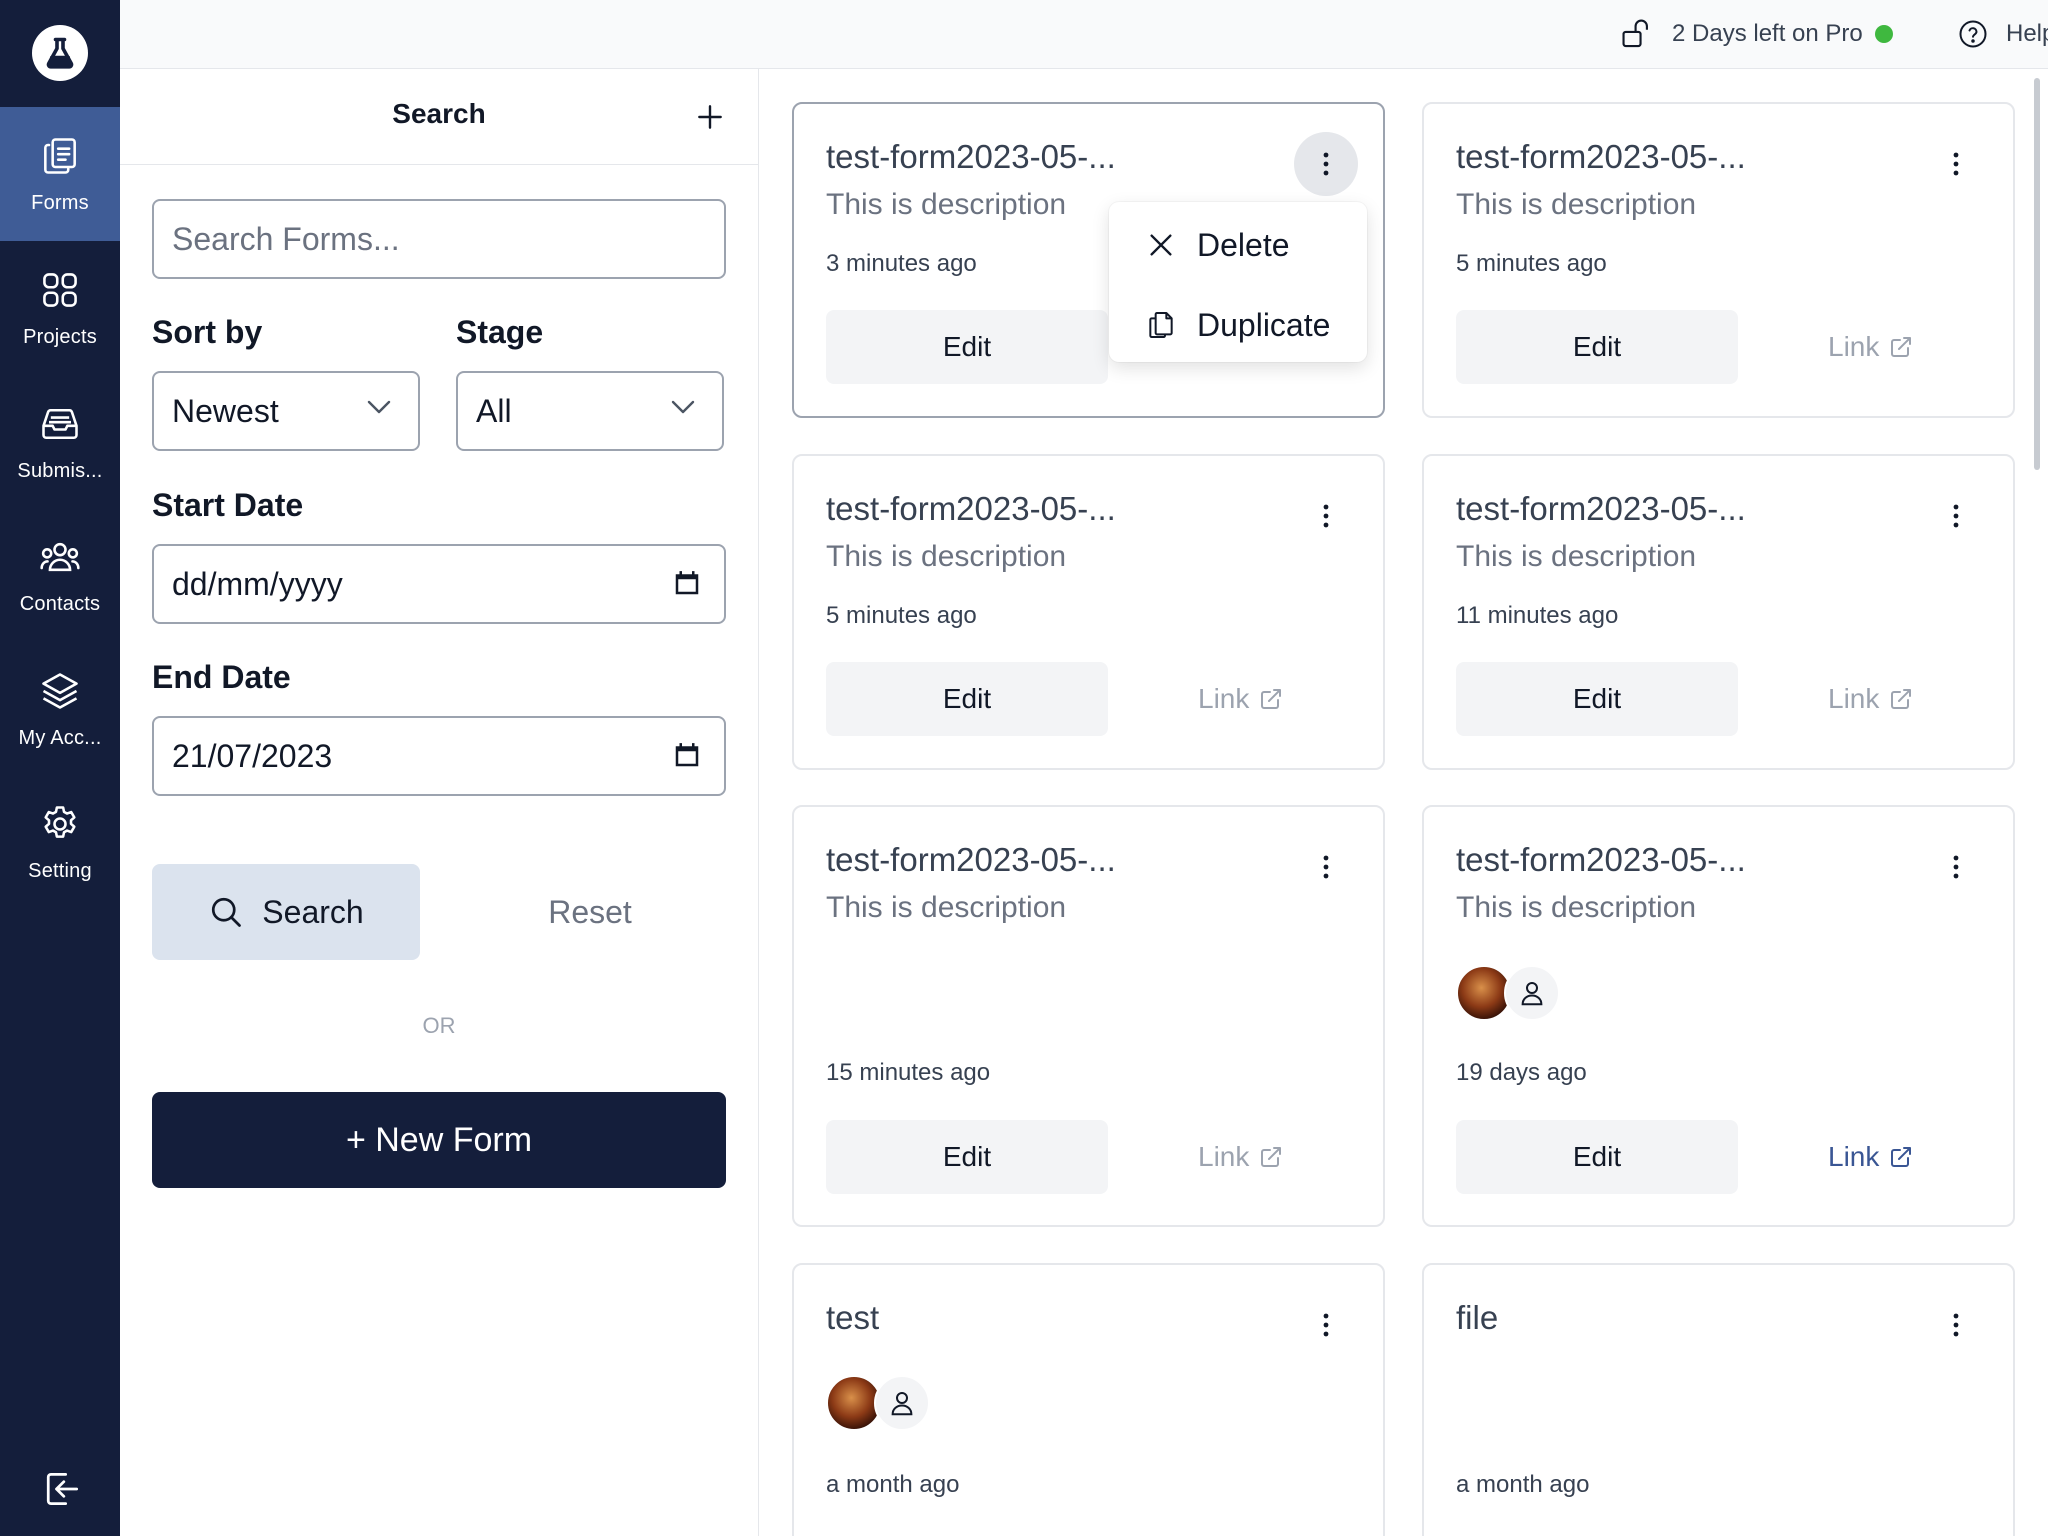  Describe the element at coordinates (710, 117) in the screenshot. I see `plus-icon` at that location.